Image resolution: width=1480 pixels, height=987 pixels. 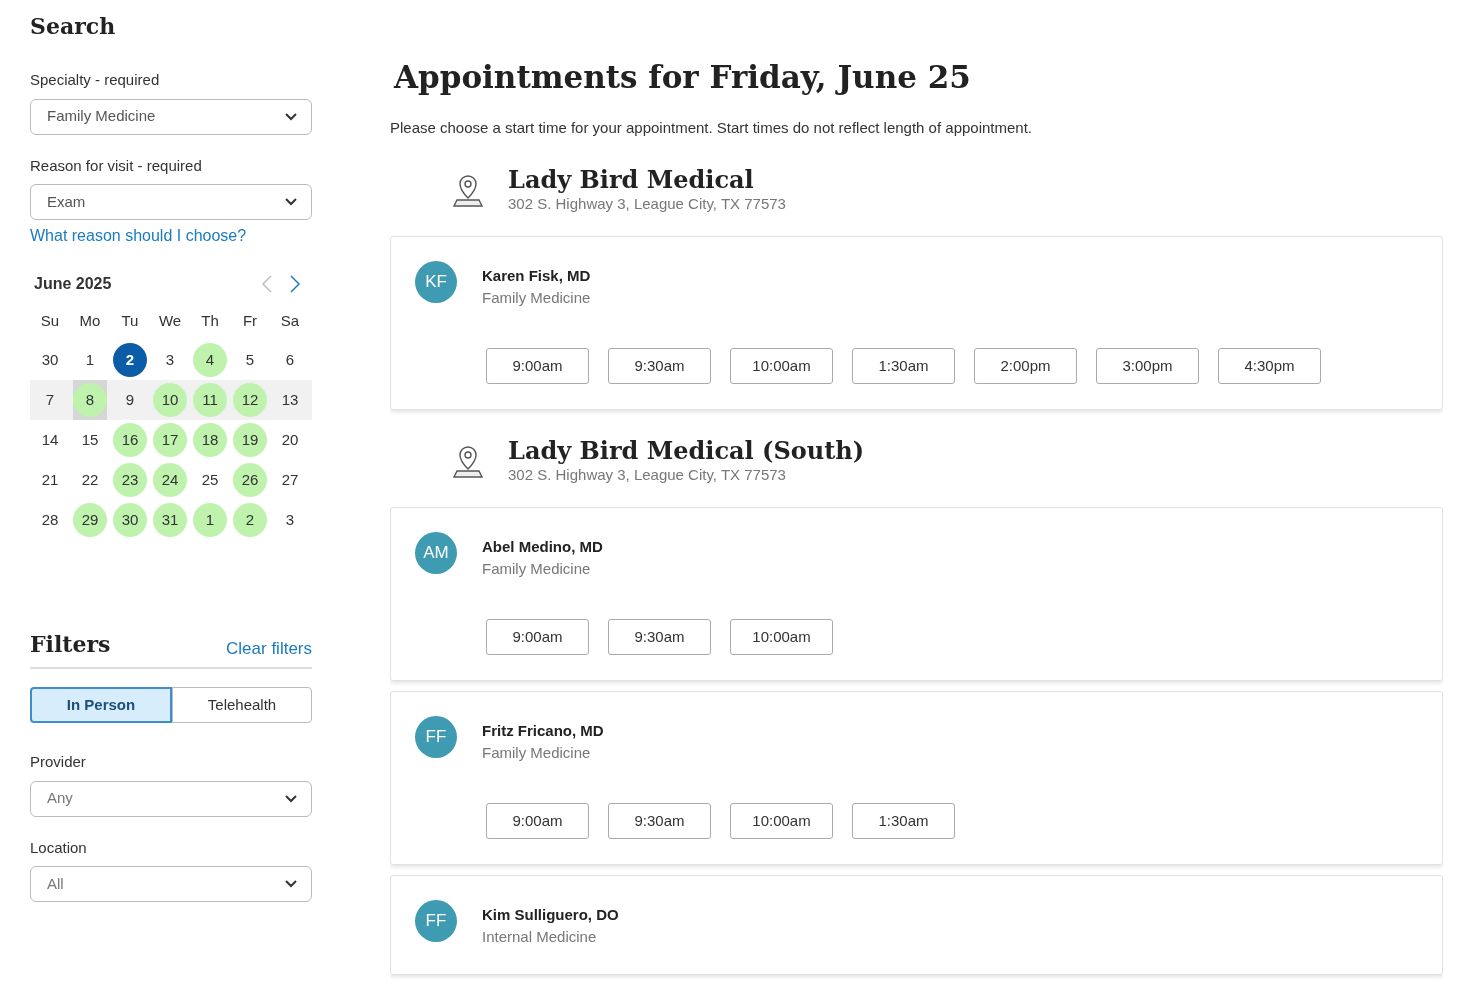 What do you see at coordinates (540, 937) in the screenshot?
I see `provider-specialty: Internal Medicine` at bounding box center [540, 937].